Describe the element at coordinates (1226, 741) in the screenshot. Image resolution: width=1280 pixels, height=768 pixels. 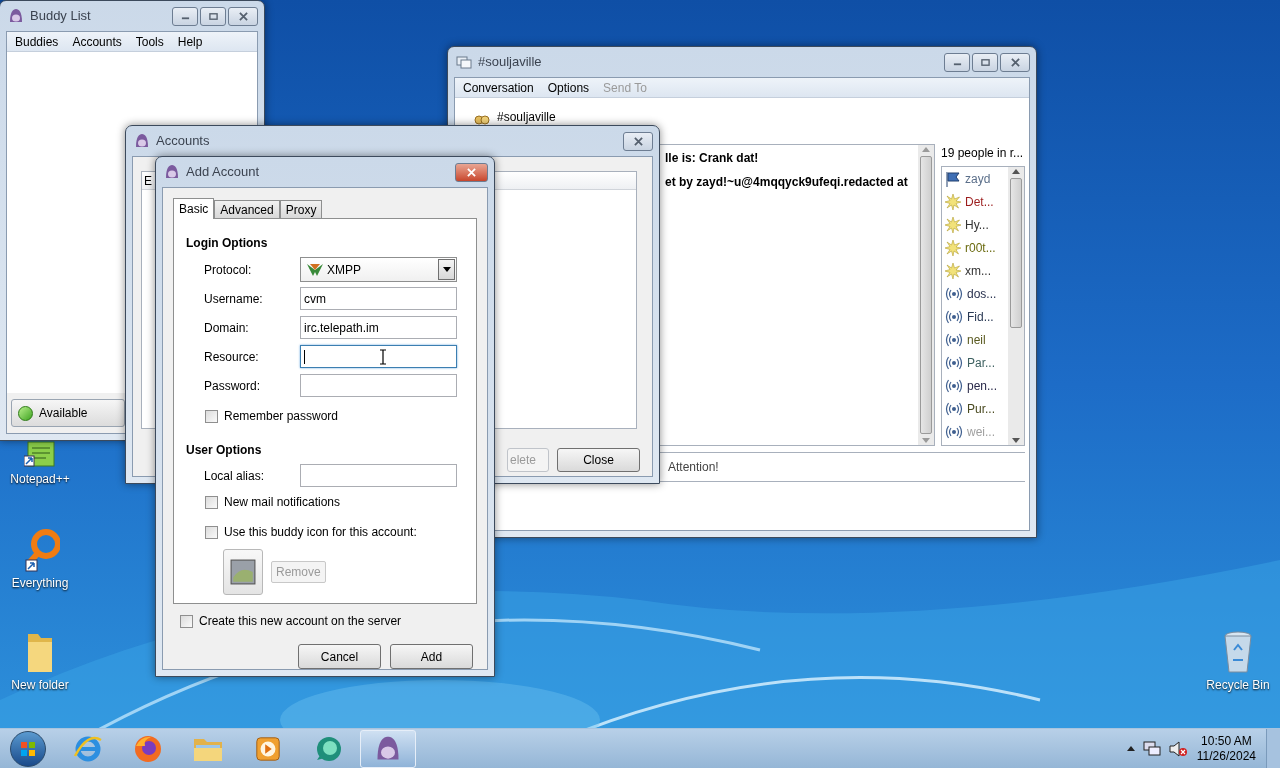
I see `clock-time: 10:50 AM` at that location.